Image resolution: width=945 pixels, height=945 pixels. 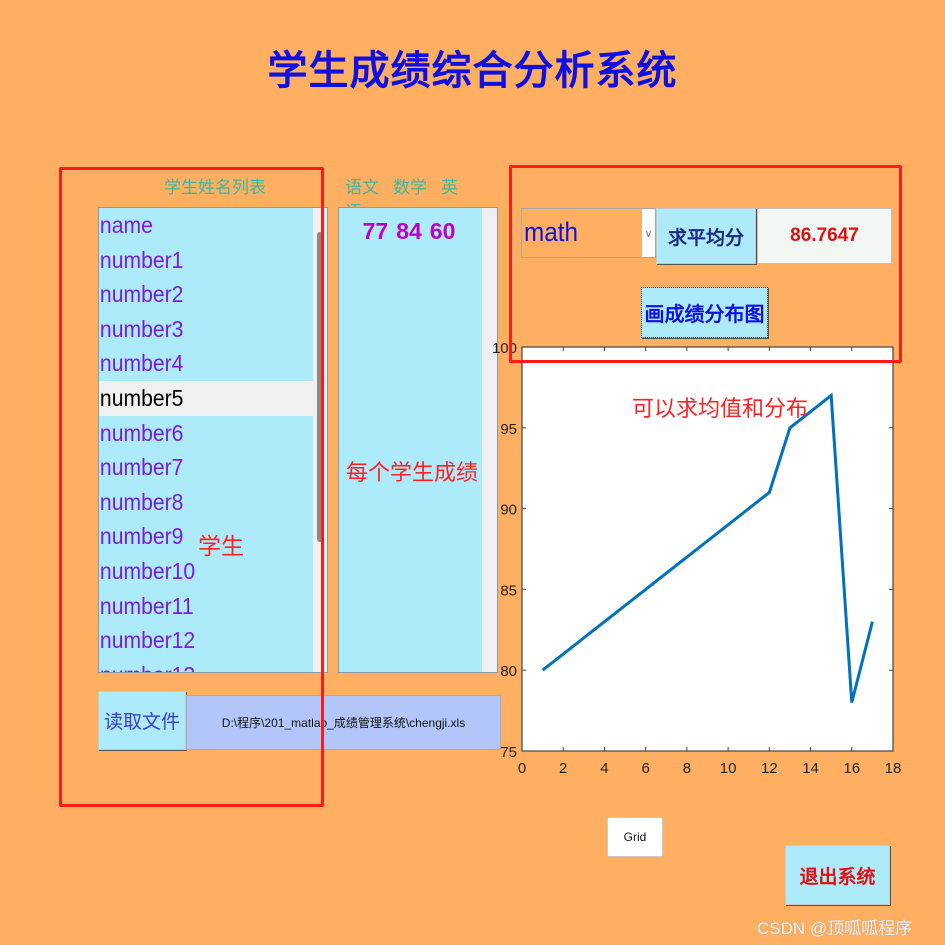 What do you see at coordinates (810, 768) in the screenshot?
I see `x-tick-label: 14` at bounding box center [810, 768].